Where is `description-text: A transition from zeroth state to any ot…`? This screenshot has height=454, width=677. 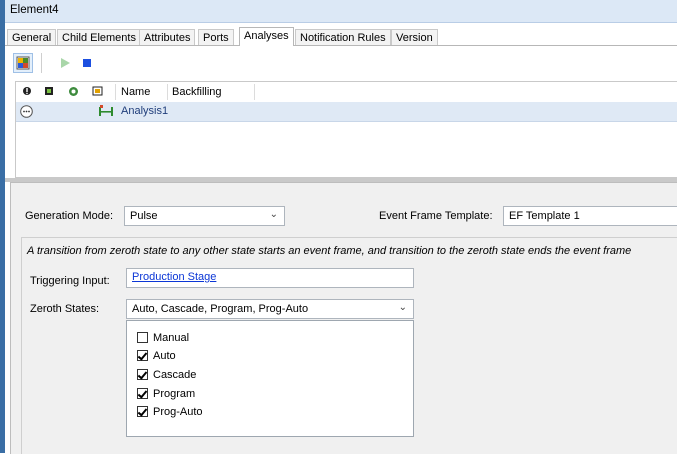 description-text: A transition from zeroth state to any ot… is located at coordinates (329, 251).